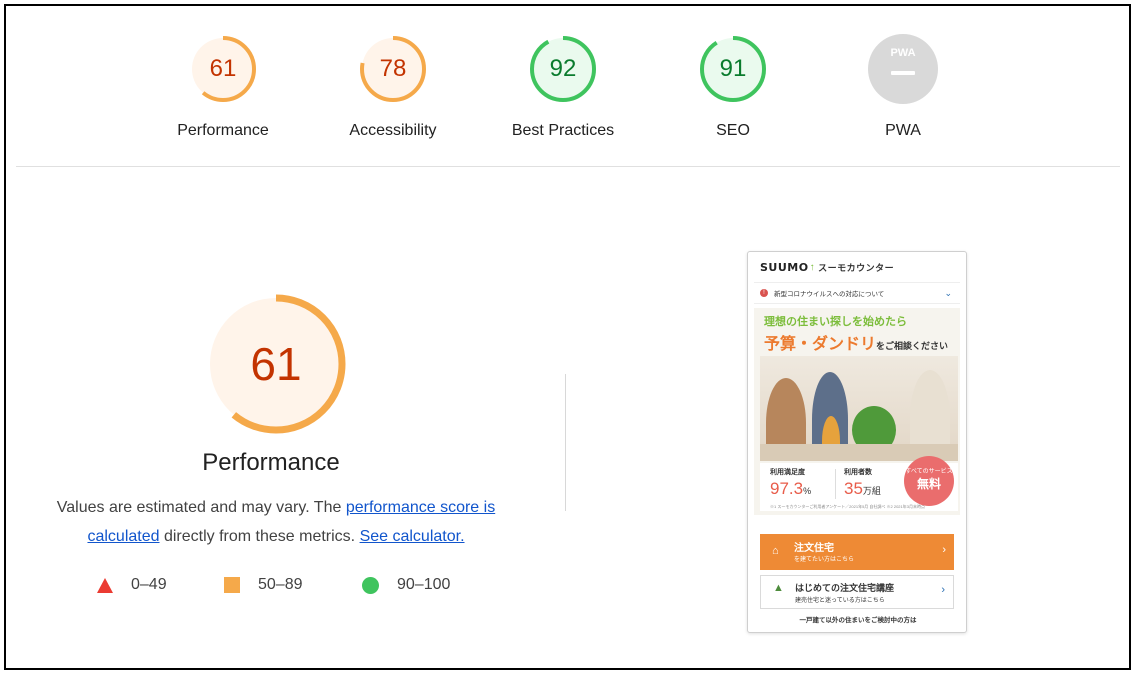  What do you see at coordinates (853, 488) in the screenshot?
I see `stat2-number: 35` at bounding box center [853, 488].